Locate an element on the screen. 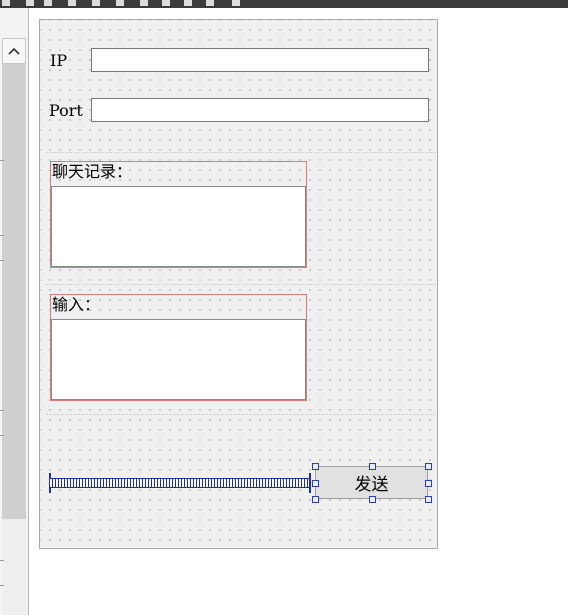 The height and width of the screenshot is (615, 568). chevron-up-icon is located at coordinates (14, 51).